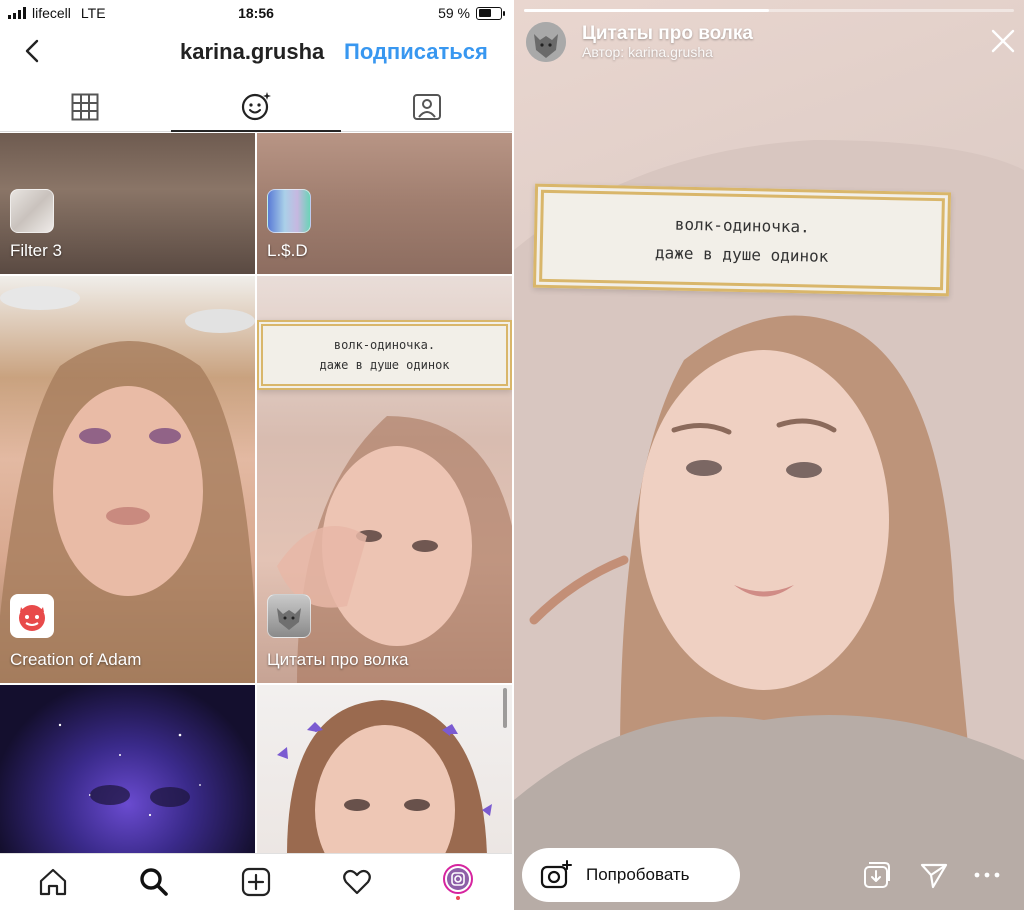  What do you see at coordinates (490, 13) in the screenshot?
I see `battery-icon` at bounding box center [490, 13].